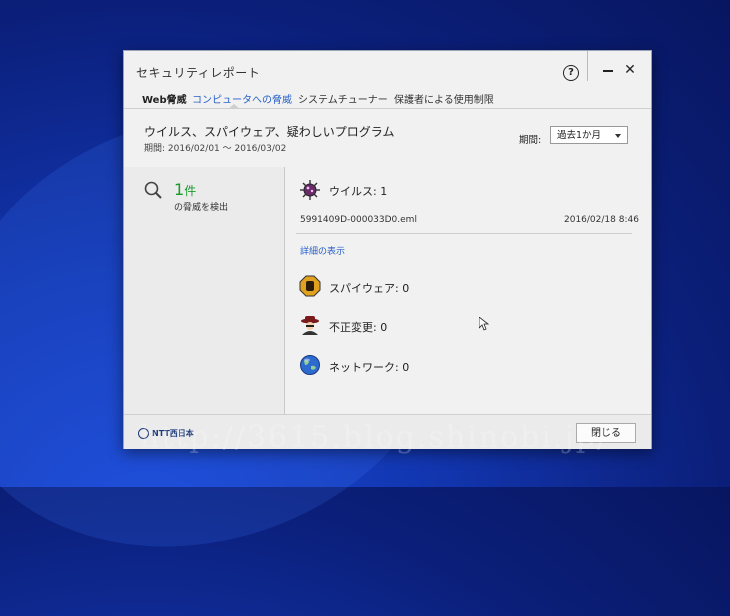 The width and height of the screenshot is (730, 616). What do you see at coordinates (242, 98) in the screenshot?
I see `tab-computer-threats: コンピュータへの脅威` at bounding box center [242, 98].